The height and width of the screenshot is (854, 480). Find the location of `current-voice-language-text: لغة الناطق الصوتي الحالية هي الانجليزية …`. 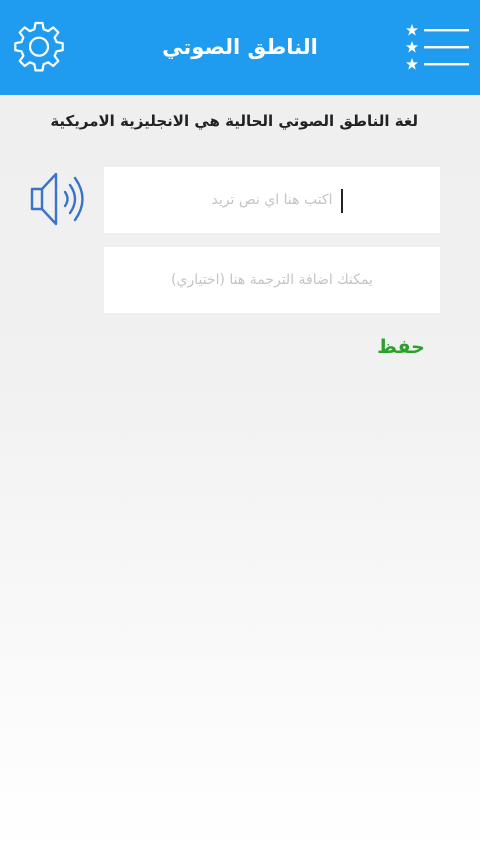

current-voice-language-text: لغة الناطق الصوتي الحالية هي الانجليزية … is located at coordinates (234, 121).